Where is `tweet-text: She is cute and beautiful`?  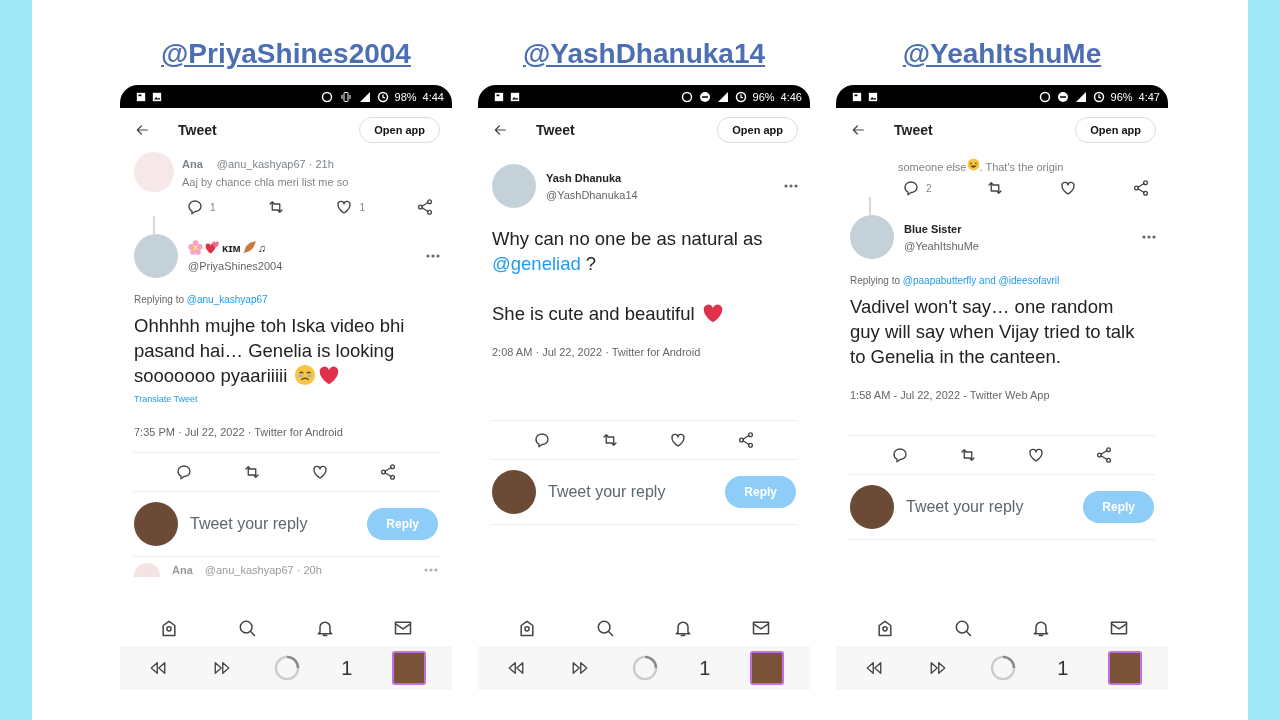
tweet-text: She is cute and beautiful is located at coordinates (645, 313).